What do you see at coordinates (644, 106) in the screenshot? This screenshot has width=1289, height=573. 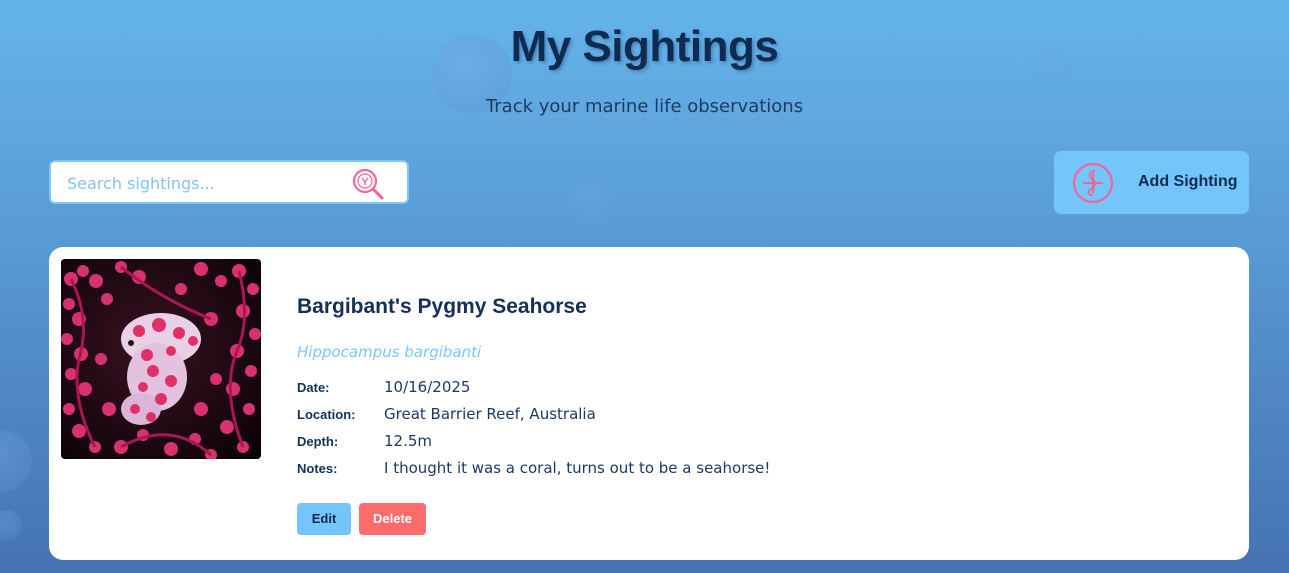 I see `page-subtitle: Track your marine life observations` at bounding box center [644, 106].